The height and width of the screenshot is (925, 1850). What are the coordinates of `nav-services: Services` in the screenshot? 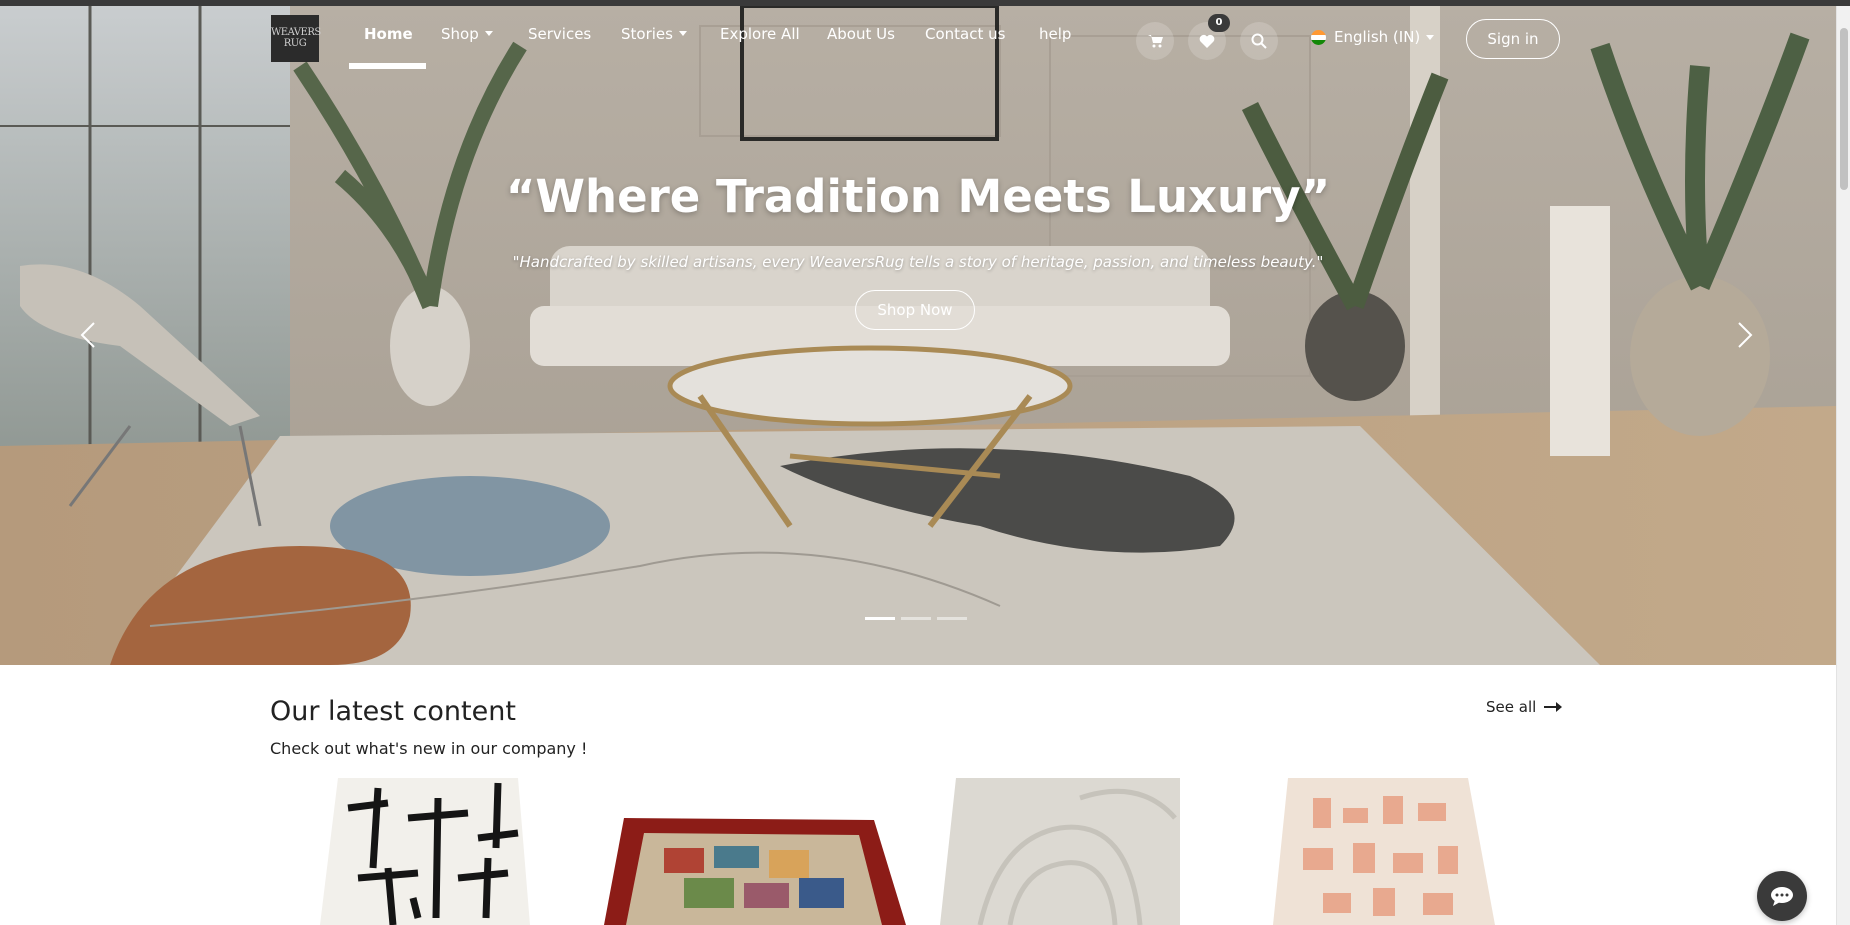 It's located at (559, 34).